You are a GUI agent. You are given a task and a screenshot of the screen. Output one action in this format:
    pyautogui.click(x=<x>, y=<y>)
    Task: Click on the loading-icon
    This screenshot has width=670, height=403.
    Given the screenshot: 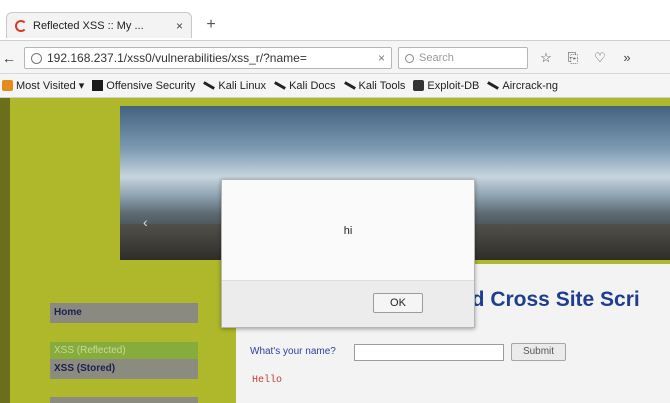 What is the action you would take?
    pyautogui.click(x=21, y=25)
    